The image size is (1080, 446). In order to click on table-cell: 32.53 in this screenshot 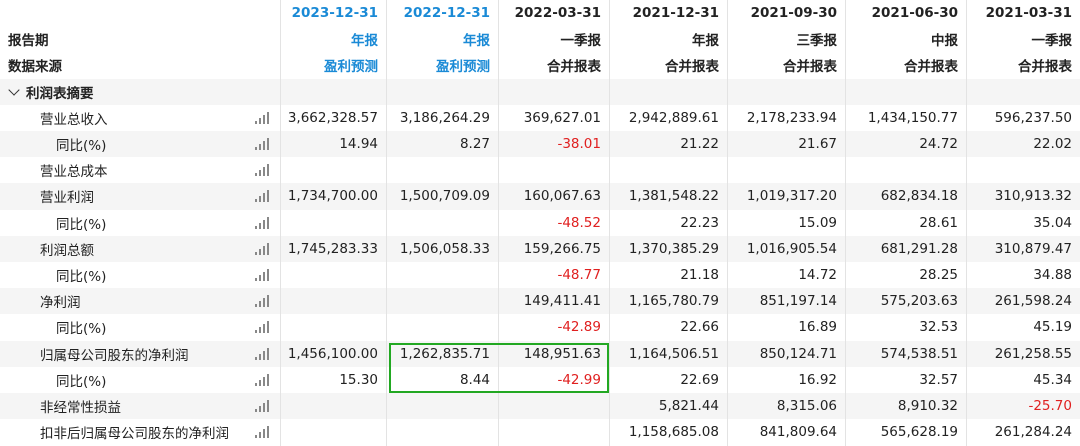, I will do `click(938, 327)`.